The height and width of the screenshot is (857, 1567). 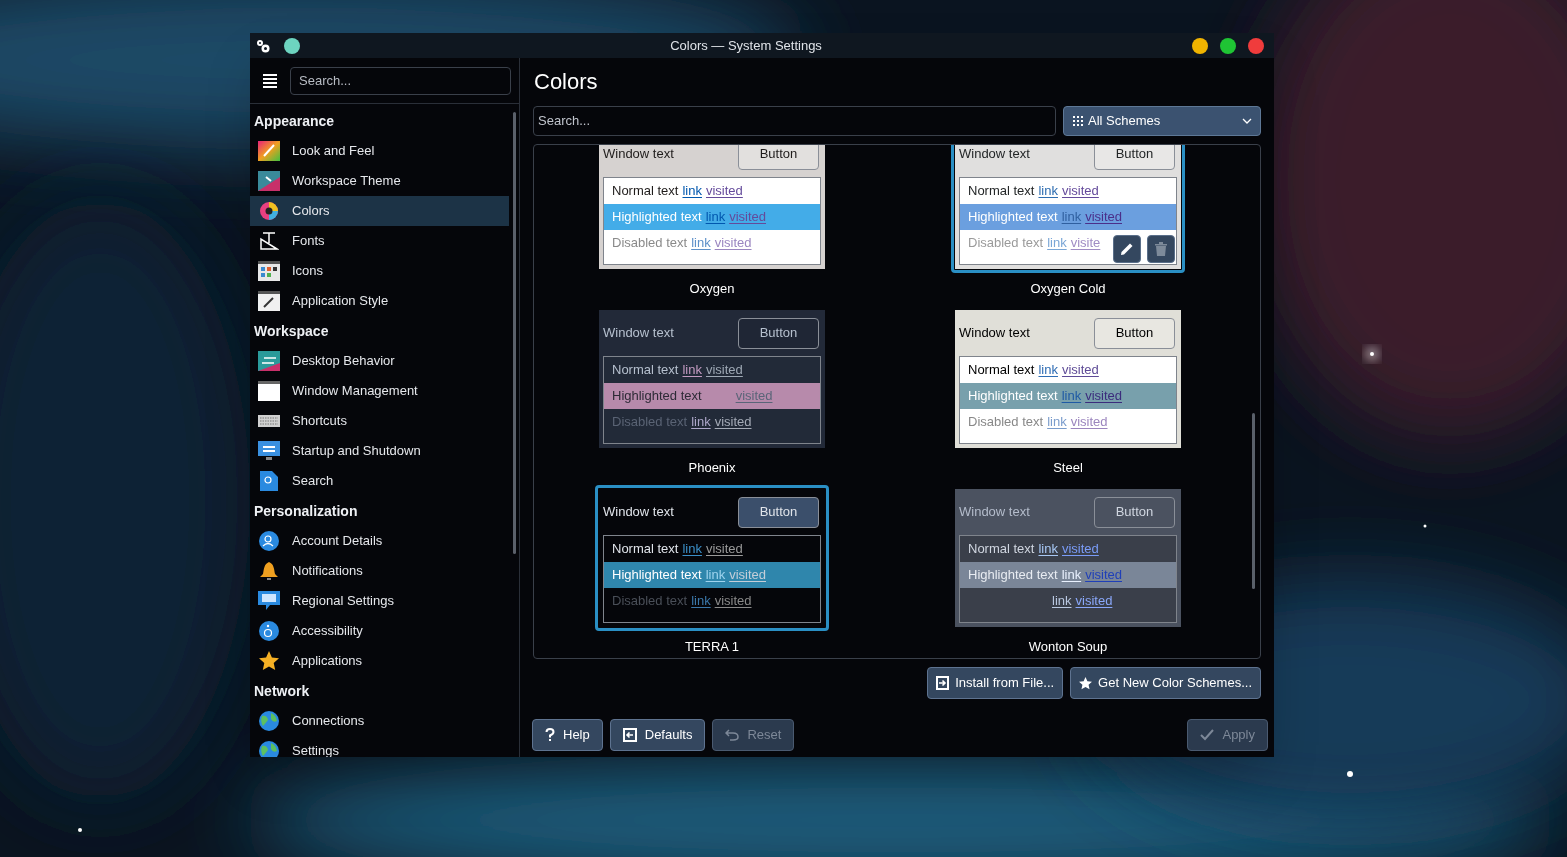 What do you see at coordinates (379, 391) in the screenshot?
I see `sidebar-item: Window Management` at bounding box center [379, 391].